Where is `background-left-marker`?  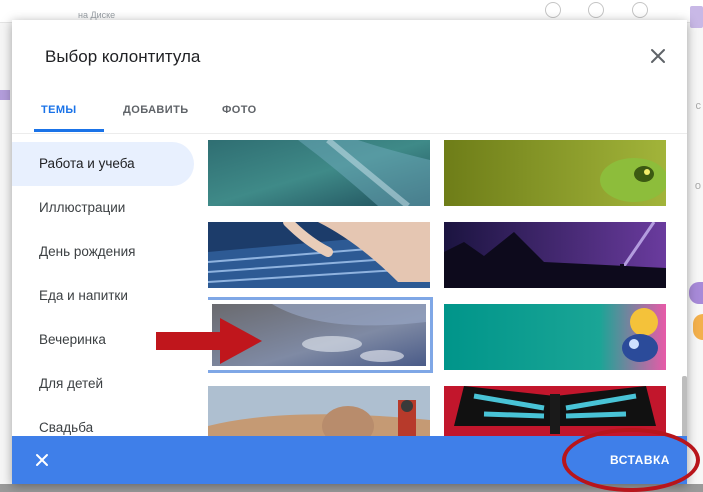 background-left-marker is located at coordinates (5, 95).